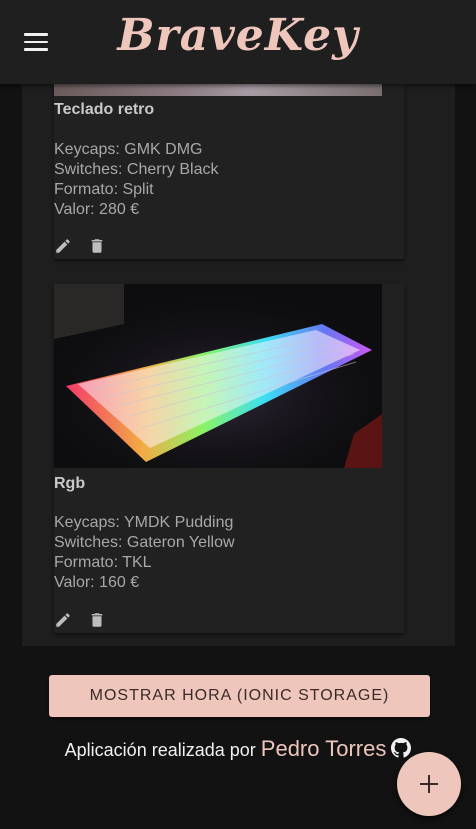 This screenshot has width=476, height=829. What do you see at coordinates (324, 748) in the screenshot?
I see `author-link: Pedro Torres` at bounding box center [324, 748].